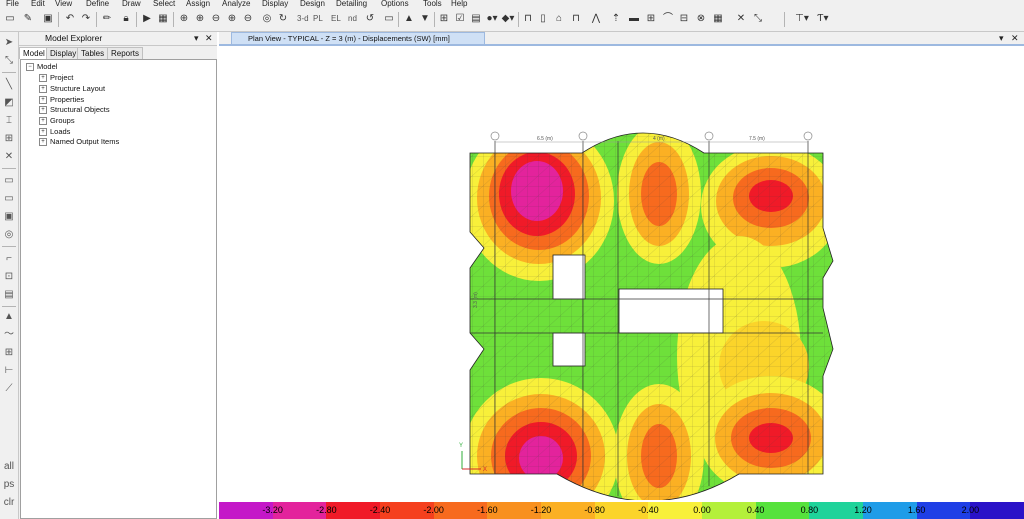 The height and width of the screenshot is (519, 1024). What do you see at coordinates (248, 19) in the screenshot?
I see `zoom-previous-icon: ⊖` at bounding box center [248, 19].